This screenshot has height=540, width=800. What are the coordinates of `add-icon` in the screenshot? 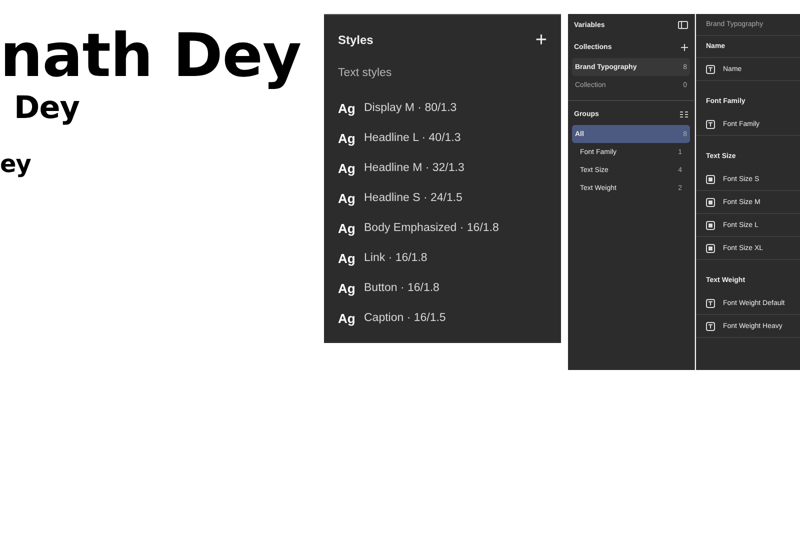 It's located at (684, 47).